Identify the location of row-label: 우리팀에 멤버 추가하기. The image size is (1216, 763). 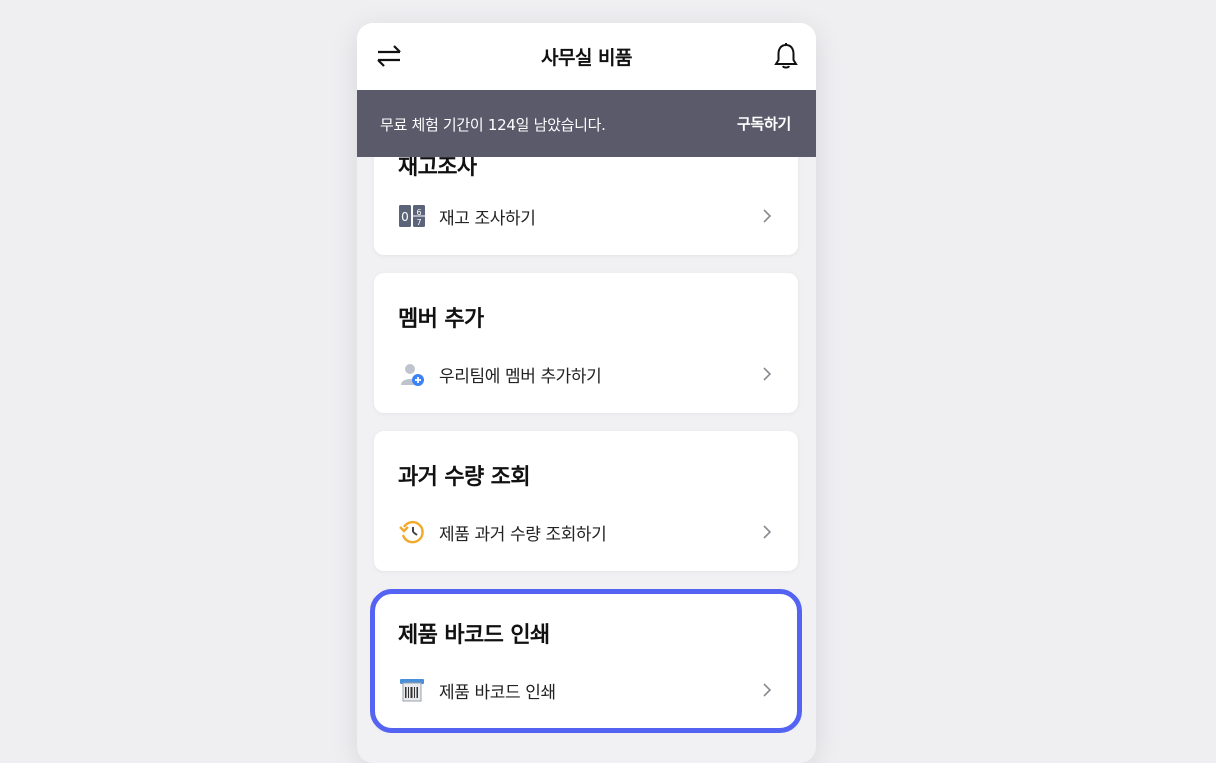
(520, 377).